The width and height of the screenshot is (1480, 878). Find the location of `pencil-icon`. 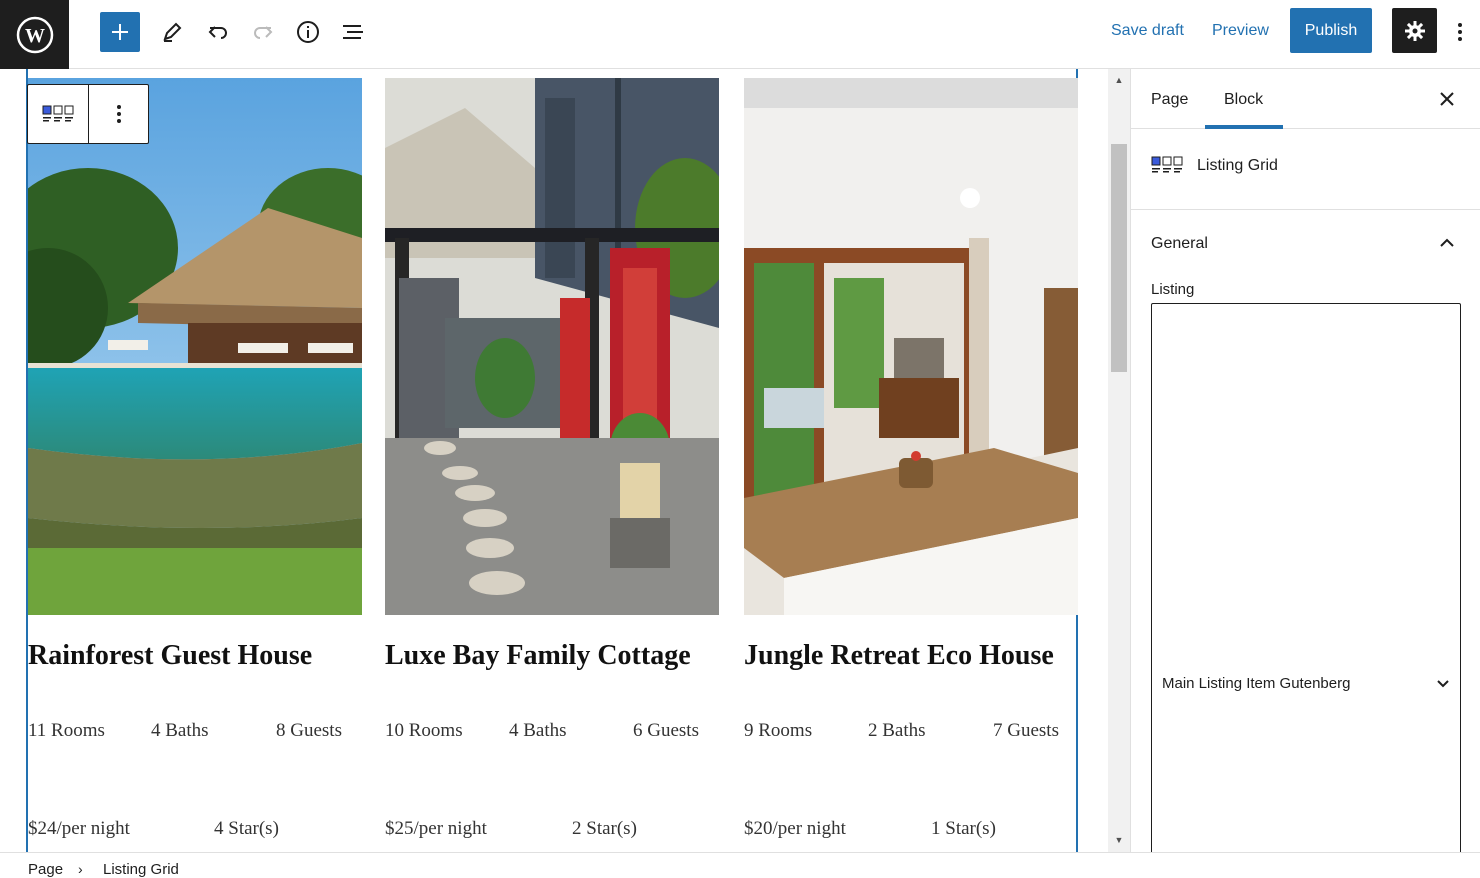

pencil-icon is located at coordinates (172, 32).